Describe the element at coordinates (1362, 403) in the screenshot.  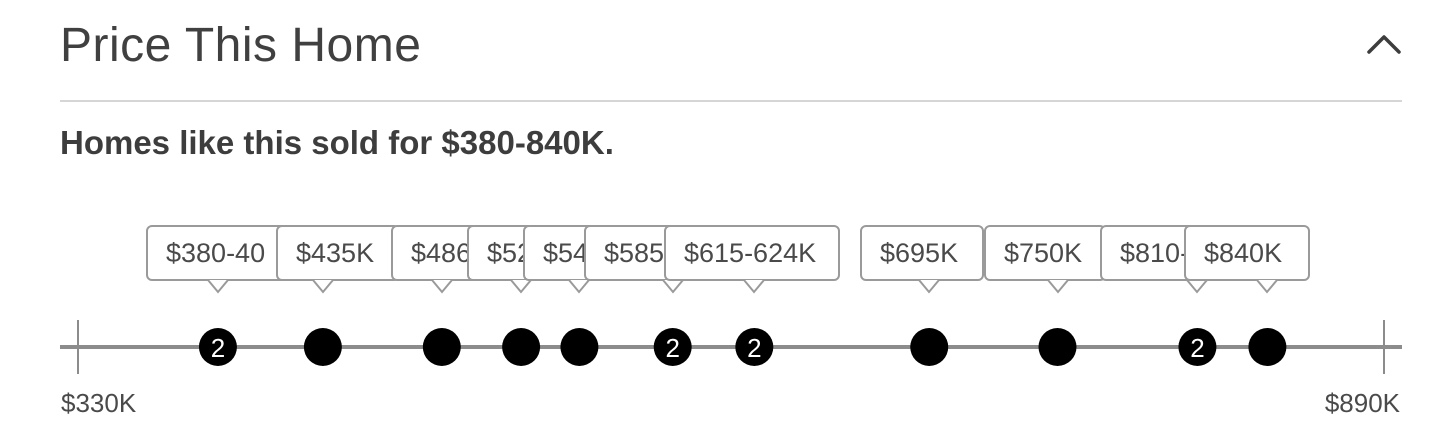
I see `axis-max-label: $890K` at that location.